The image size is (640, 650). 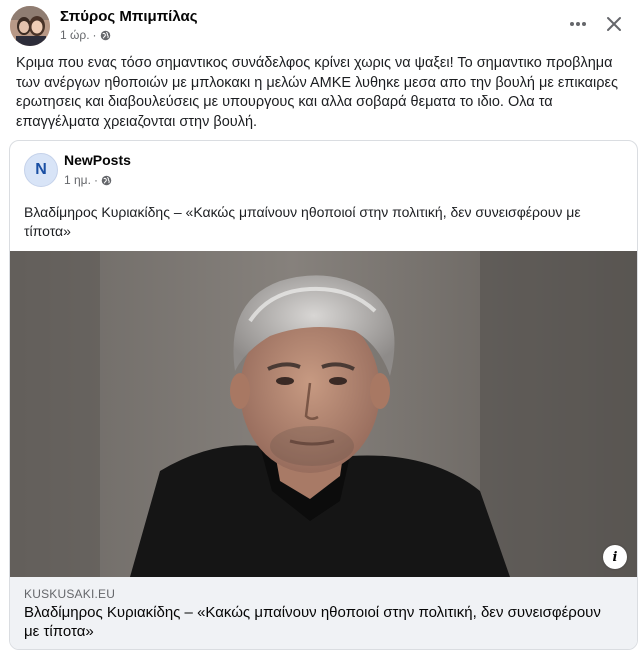 I want to click on page-avatar: N, so click(x=41, y=170).